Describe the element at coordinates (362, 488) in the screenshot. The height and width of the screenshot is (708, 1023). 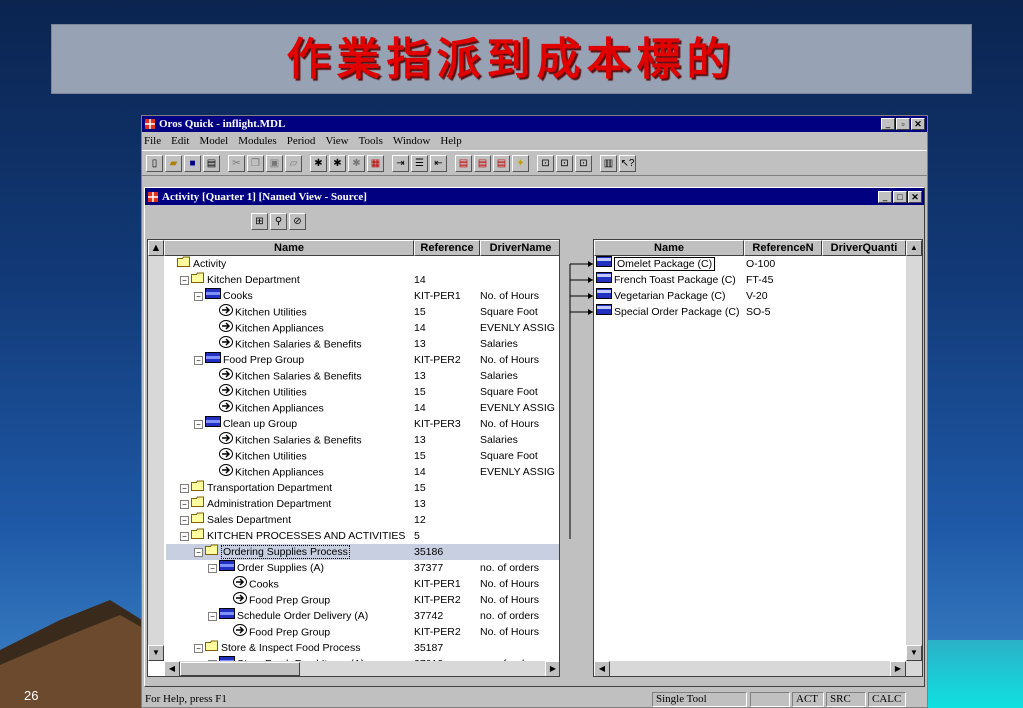
I see `tree-row: − Transportation Department 15` at that location.